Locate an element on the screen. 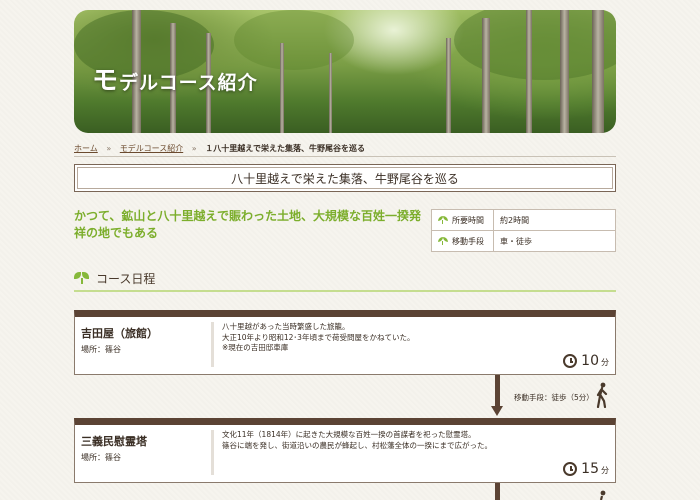 The width and height of the screenshot is (700, 500). info-label: 移動手段 is located at coordinates (468, 241).